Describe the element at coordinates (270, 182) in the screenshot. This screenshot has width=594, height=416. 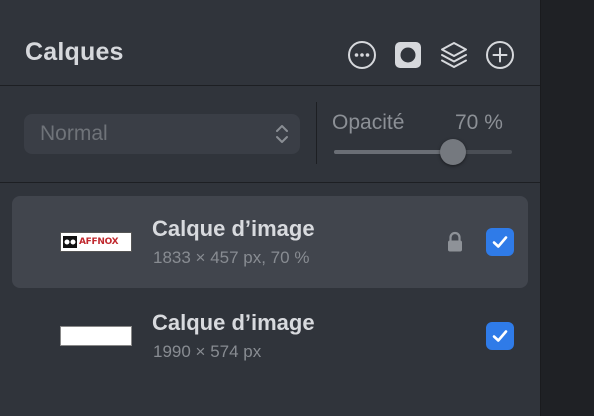
I see `controls-bottom-divider` at that location.